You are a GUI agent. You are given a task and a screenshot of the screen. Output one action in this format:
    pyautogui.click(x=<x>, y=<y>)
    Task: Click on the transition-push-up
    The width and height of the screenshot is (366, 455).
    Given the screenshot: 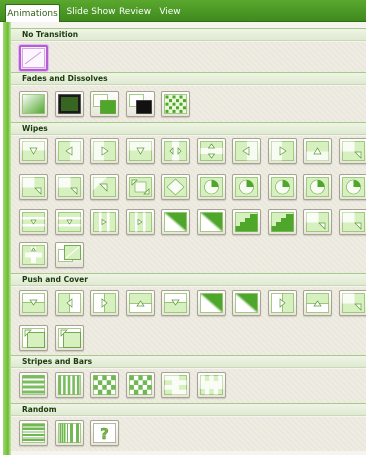 What is the action you would take?
    pyautogui.click(x=140, y=303)
    